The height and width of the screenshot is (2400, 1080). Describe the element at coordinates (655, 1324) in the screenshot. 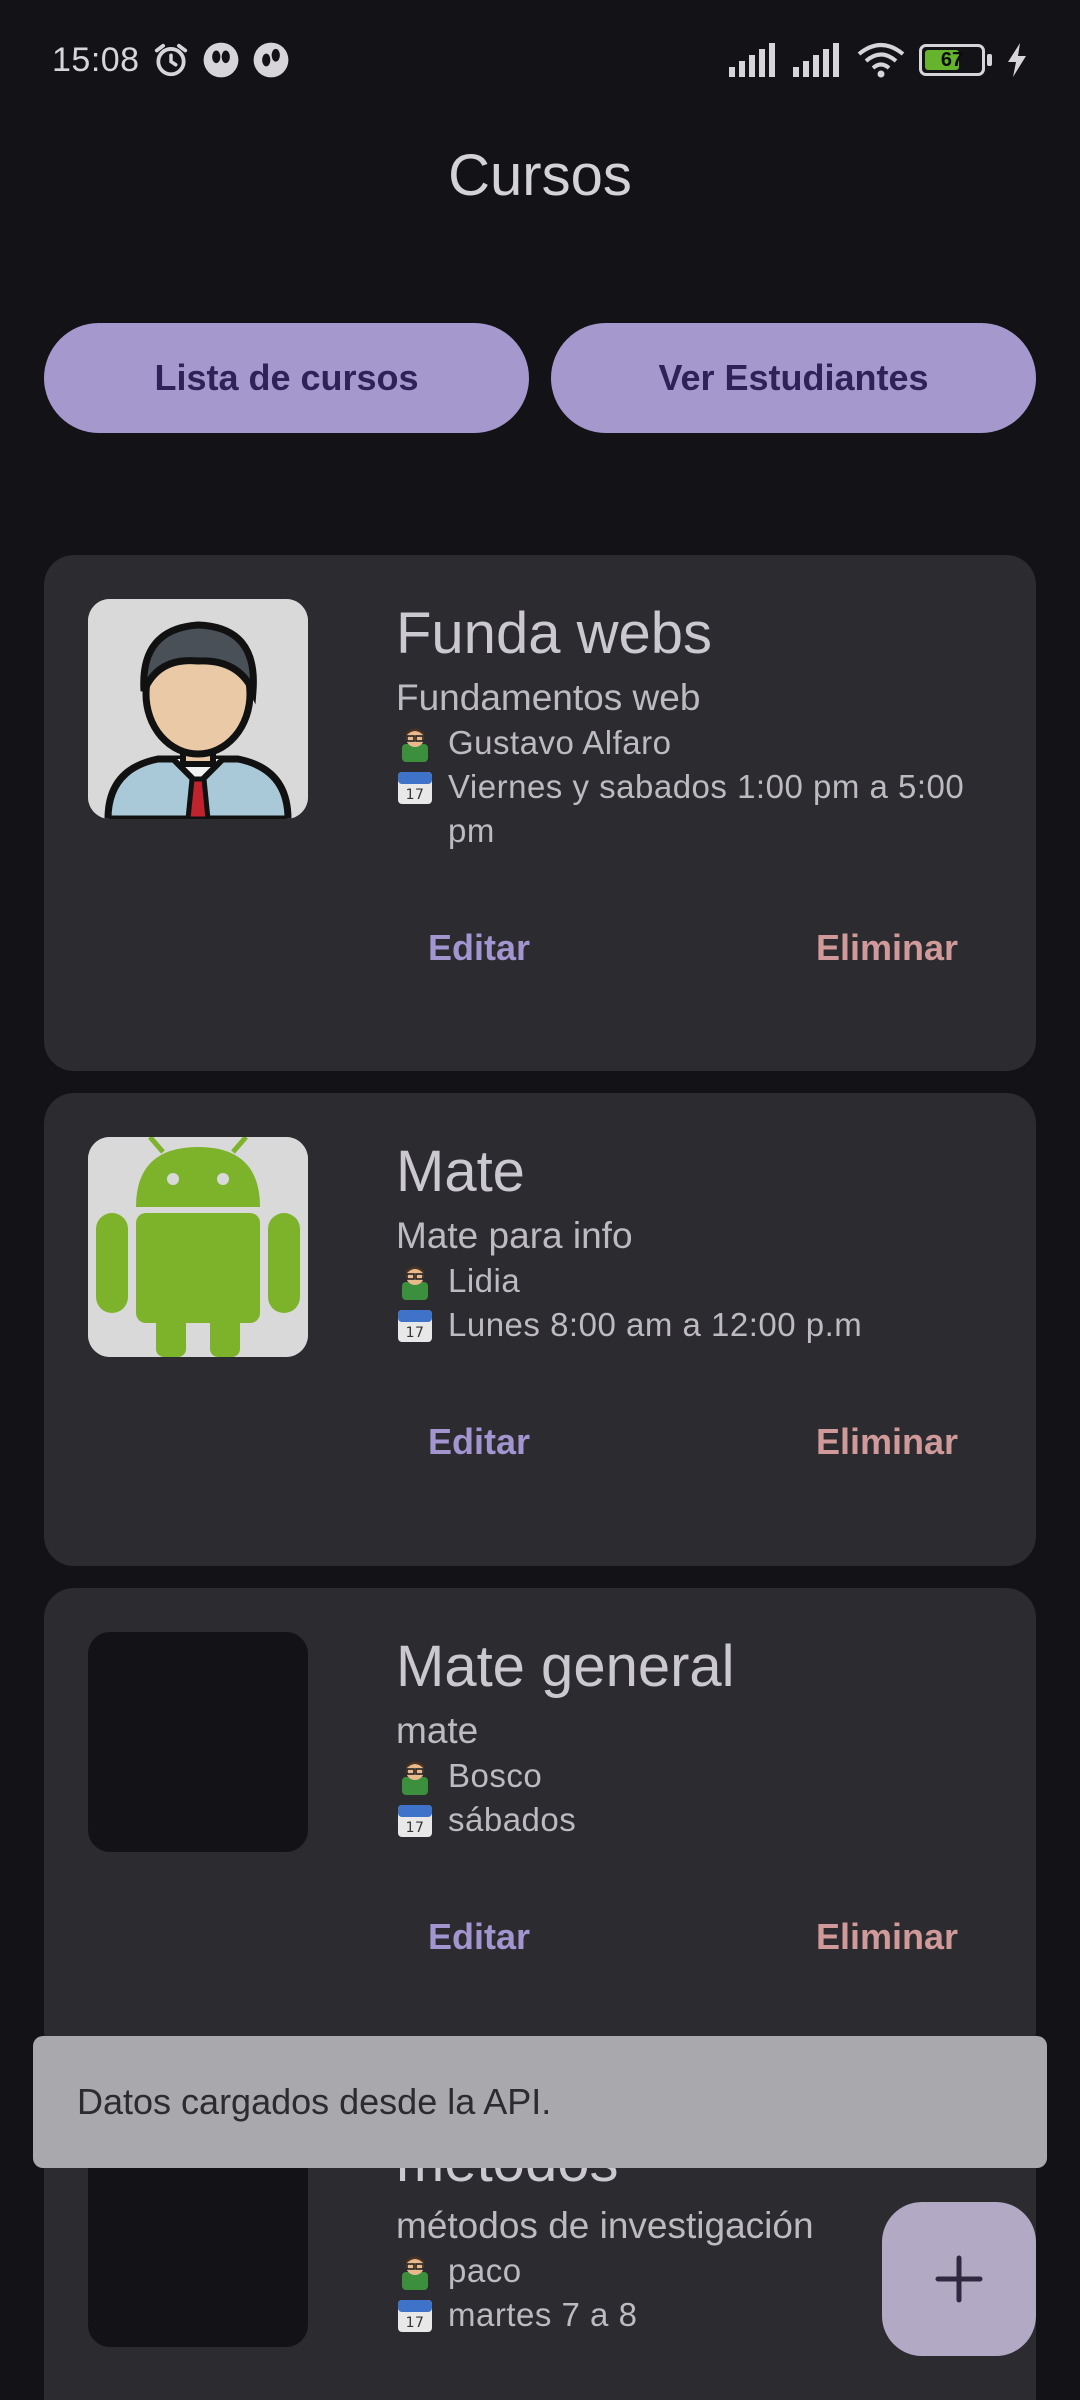

I see `schedule-text: Lunes 8:00 am a 12:00 p.m` at that location.